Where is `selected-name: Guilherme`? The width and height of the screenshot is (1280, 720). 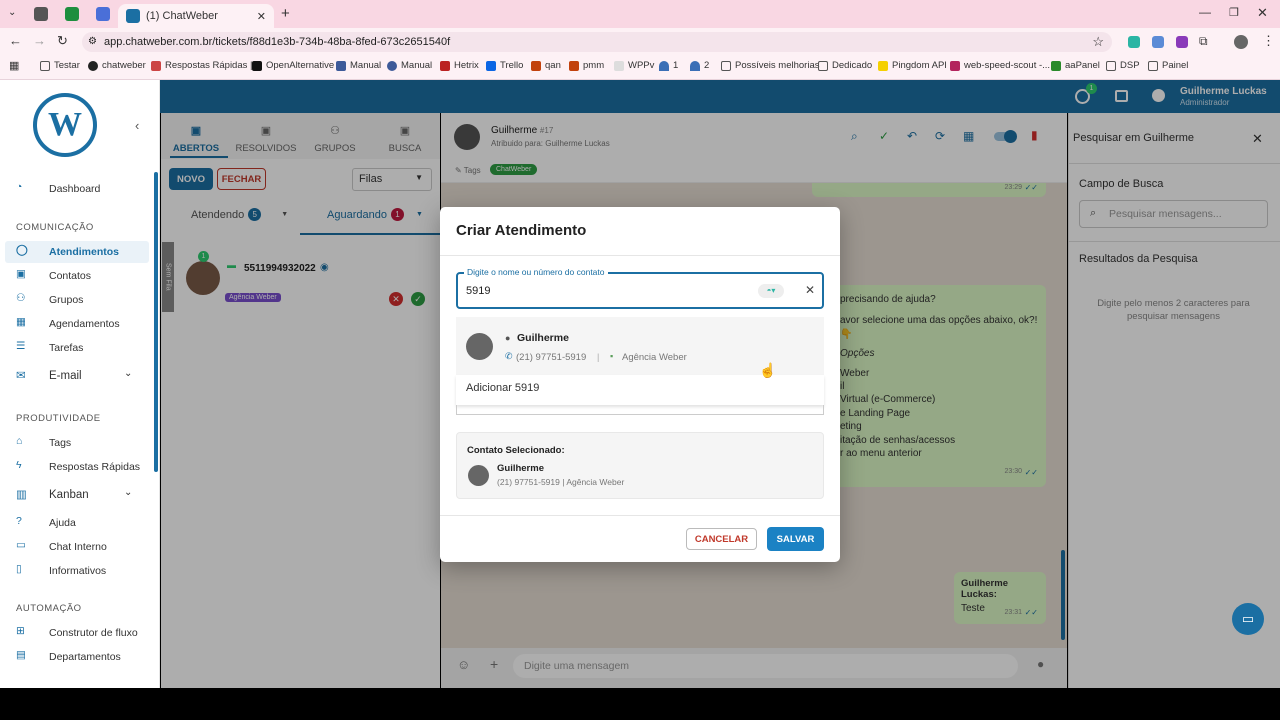 selected-name: Guilherme is located at coordinates (520, 468).